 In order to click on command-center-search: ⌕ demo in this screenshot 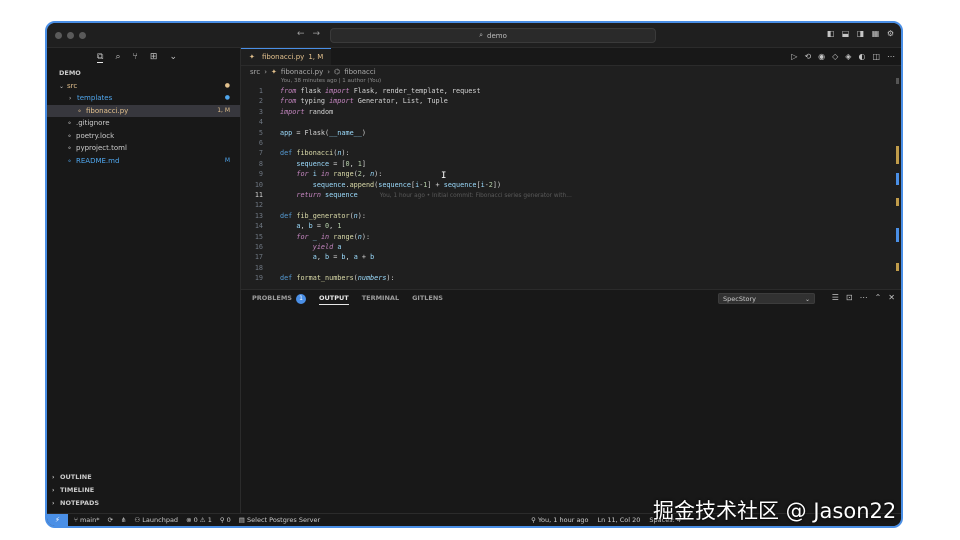, I will do `click(493, 35)`.